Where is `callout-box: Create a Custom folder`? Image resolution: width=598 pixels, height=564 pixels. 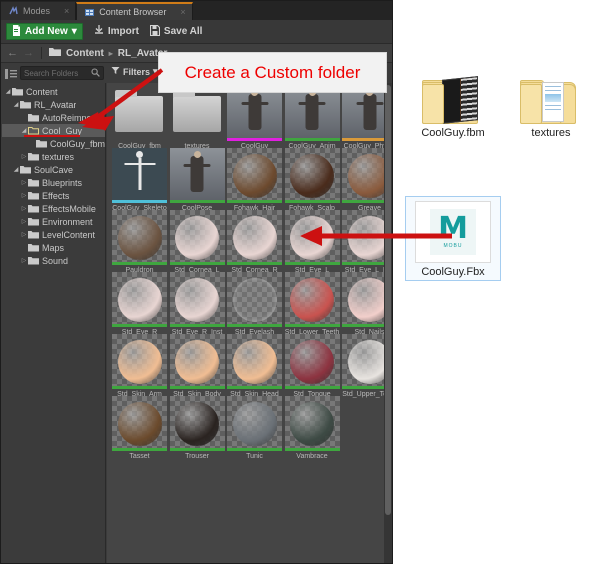 callout-box: Create a Custom folder is located at coordinates (272, 72).